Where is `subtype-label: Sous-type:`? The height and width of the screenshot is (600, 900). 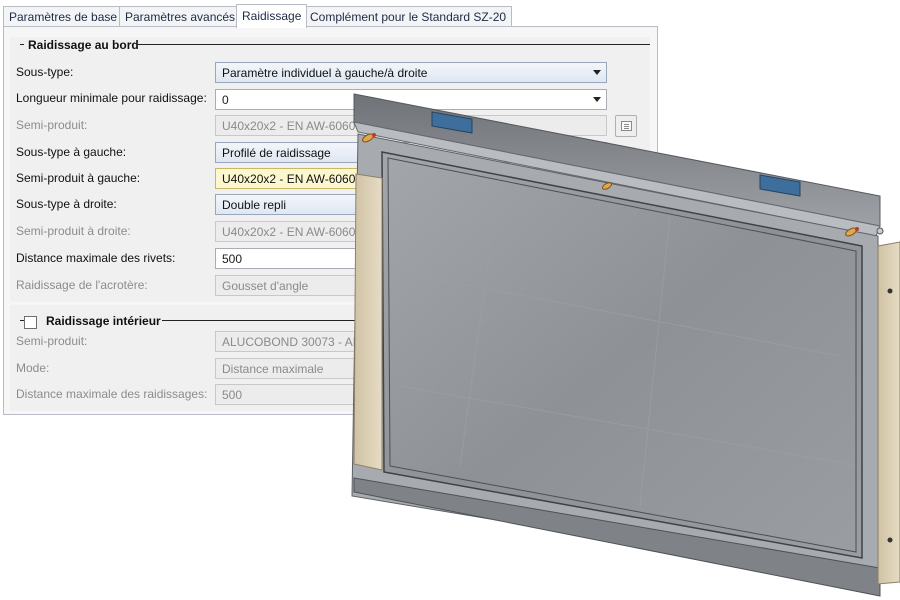
subtype-label: Sous-type: is located at coordinates (45, 72).